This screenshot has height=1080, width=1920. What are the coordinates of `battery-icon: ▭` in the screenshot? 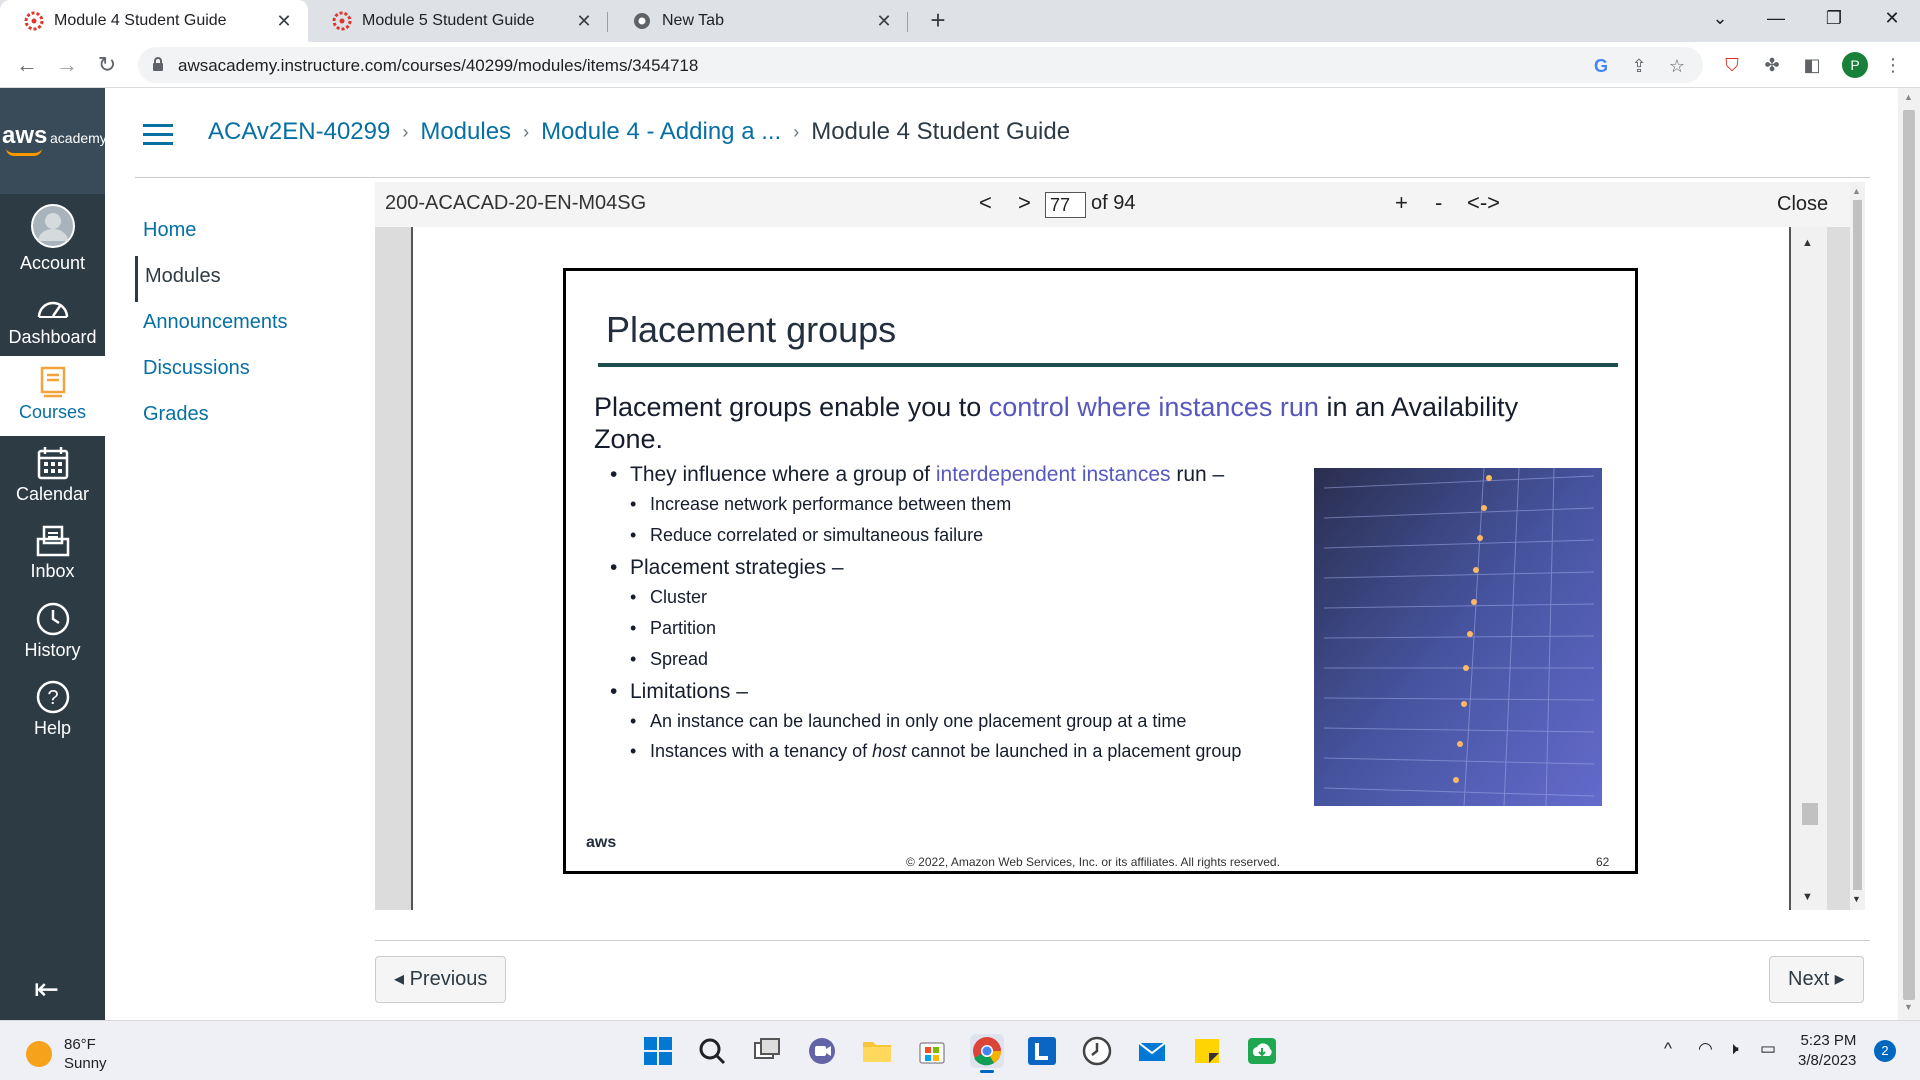 It's located at (1768, 1049).